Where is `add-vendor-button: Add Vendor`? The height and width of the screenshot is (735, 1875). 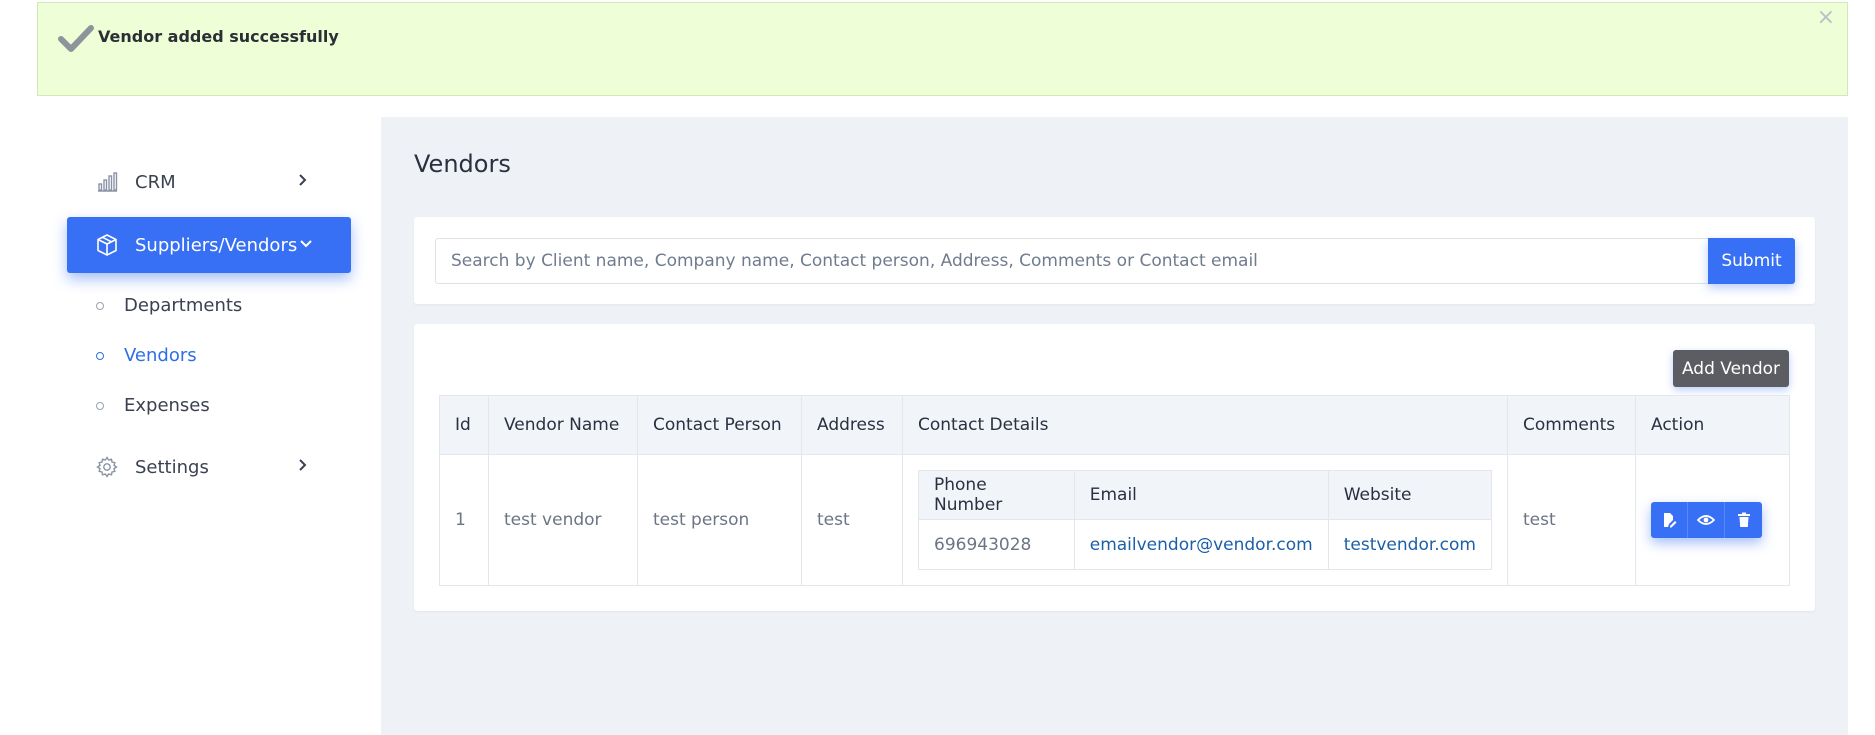
add-vendor-button: Add Vendor is located at coordinates (1731, 368).